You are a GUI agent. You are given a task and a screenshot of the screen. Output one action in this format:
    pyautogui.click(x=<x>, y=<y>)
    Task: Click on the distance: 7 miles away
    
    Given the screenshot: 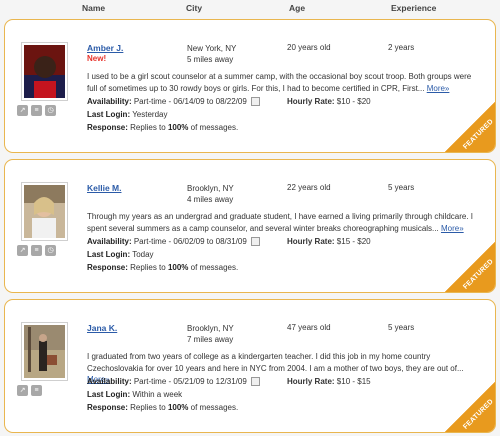 What is the action you would take?
    pyautogui.click(x=210, y=339)
    